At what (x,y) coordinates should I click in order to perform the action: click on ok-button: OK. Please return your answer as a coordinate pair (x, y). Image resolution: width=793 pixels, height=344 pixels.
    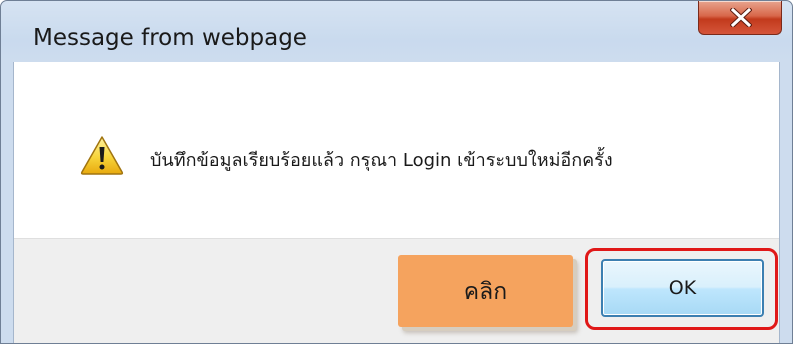
    Looking at the image, I should click on (682, 288).